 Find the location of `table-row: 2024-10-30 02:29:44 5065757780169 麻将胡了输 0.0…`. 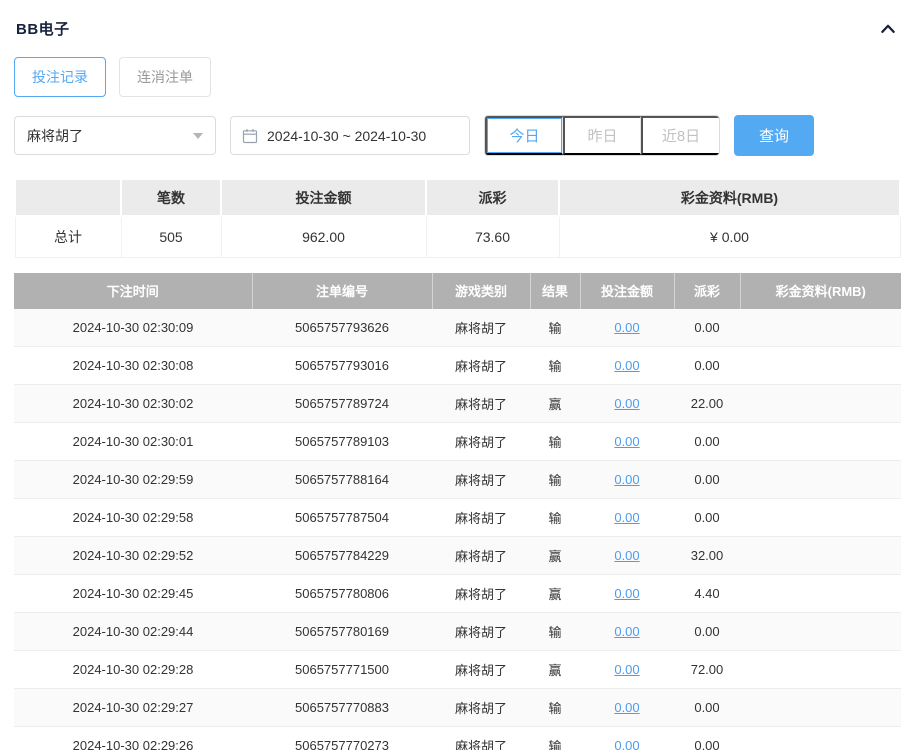

table-row: 2024-10-30 02:29:44 5065757780169 麻将胡了输 0.0… is located at coordinates (457, 631).